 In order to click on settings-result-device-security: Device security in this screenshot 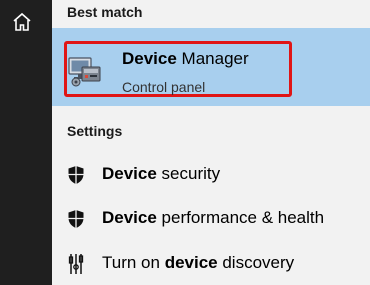, I will do `click(211, 175)`.